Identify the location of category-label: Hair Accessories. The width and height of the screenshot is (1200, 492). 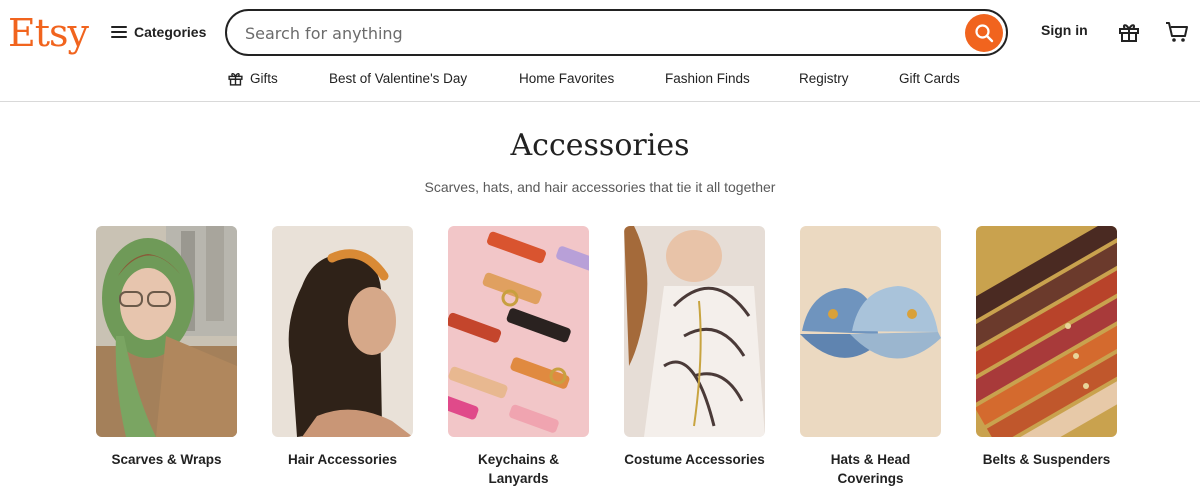
(342, 459).